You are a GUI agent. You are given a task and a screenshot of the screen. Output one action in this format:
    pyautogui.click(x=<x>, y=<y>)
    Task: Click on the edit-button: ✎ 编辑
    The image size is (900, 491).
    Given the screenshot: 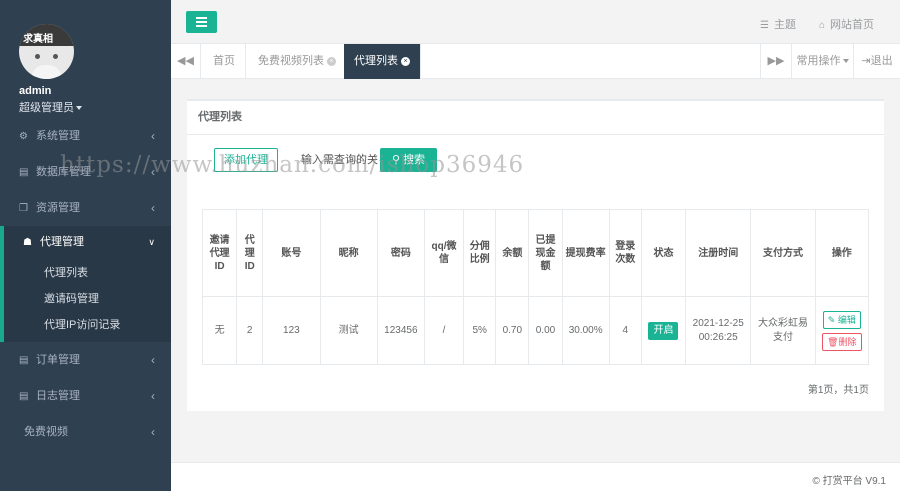 What is the action you would take?
    pyautogui.click(x=841, y=319)
    